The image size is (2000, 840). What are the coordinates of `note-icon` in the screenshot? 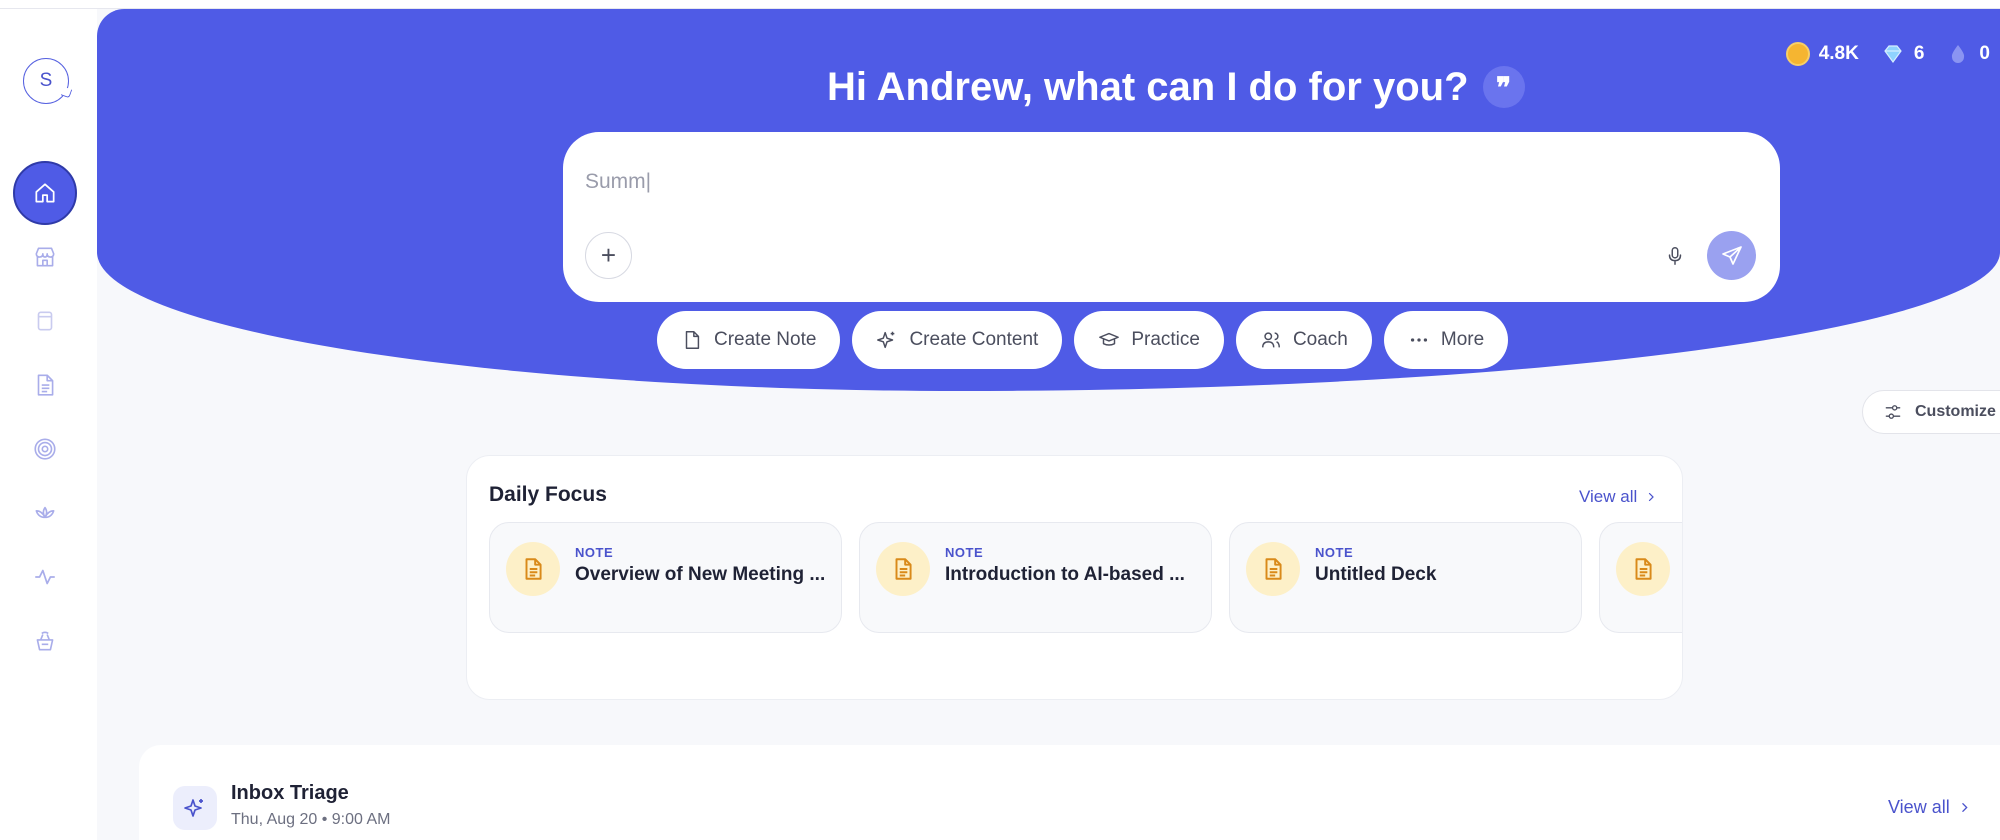 It's located at (692, 340).